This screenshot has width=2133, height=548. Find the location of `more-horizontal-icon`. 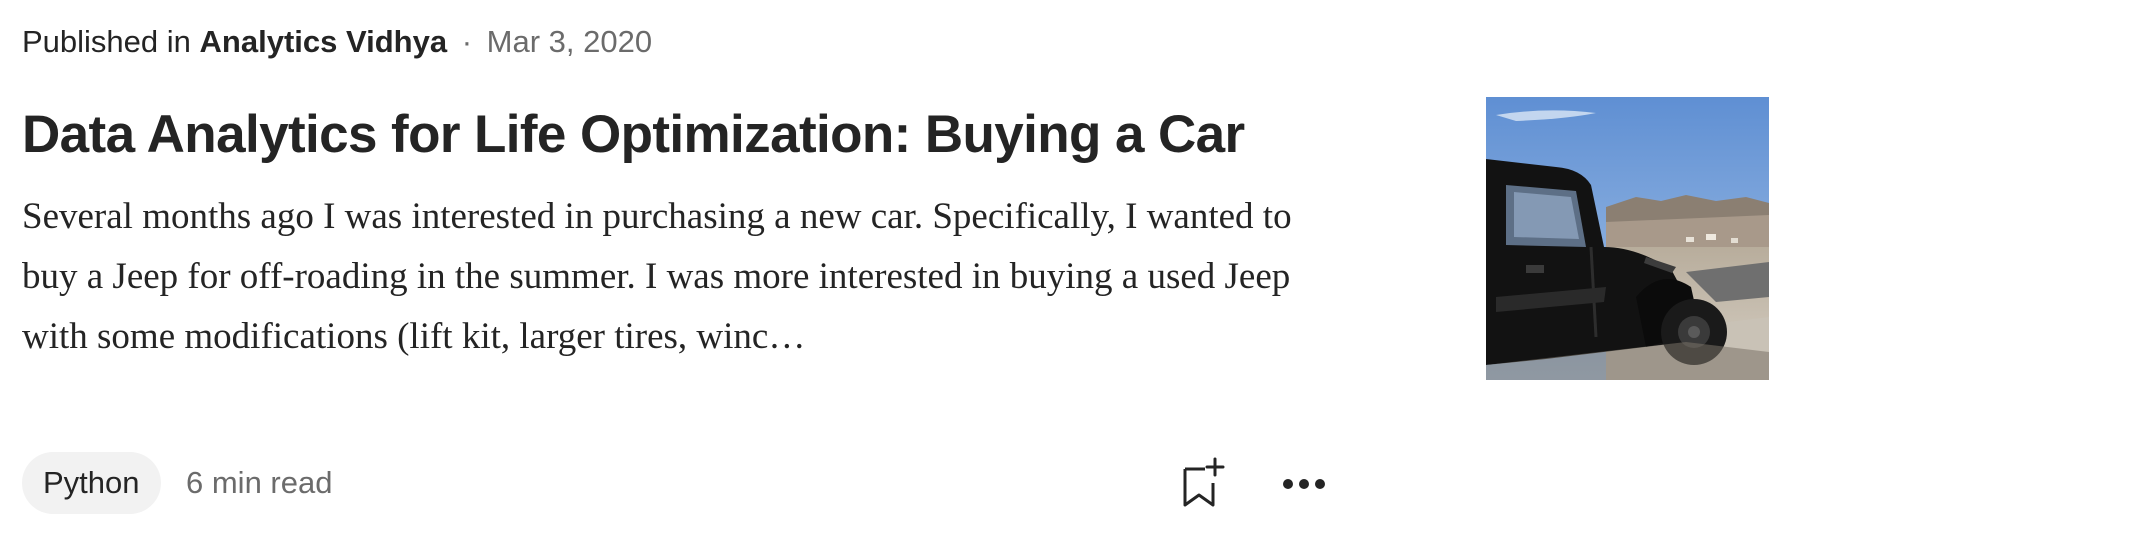

more-horizontal-icon is located at coordinates (1304, 484).